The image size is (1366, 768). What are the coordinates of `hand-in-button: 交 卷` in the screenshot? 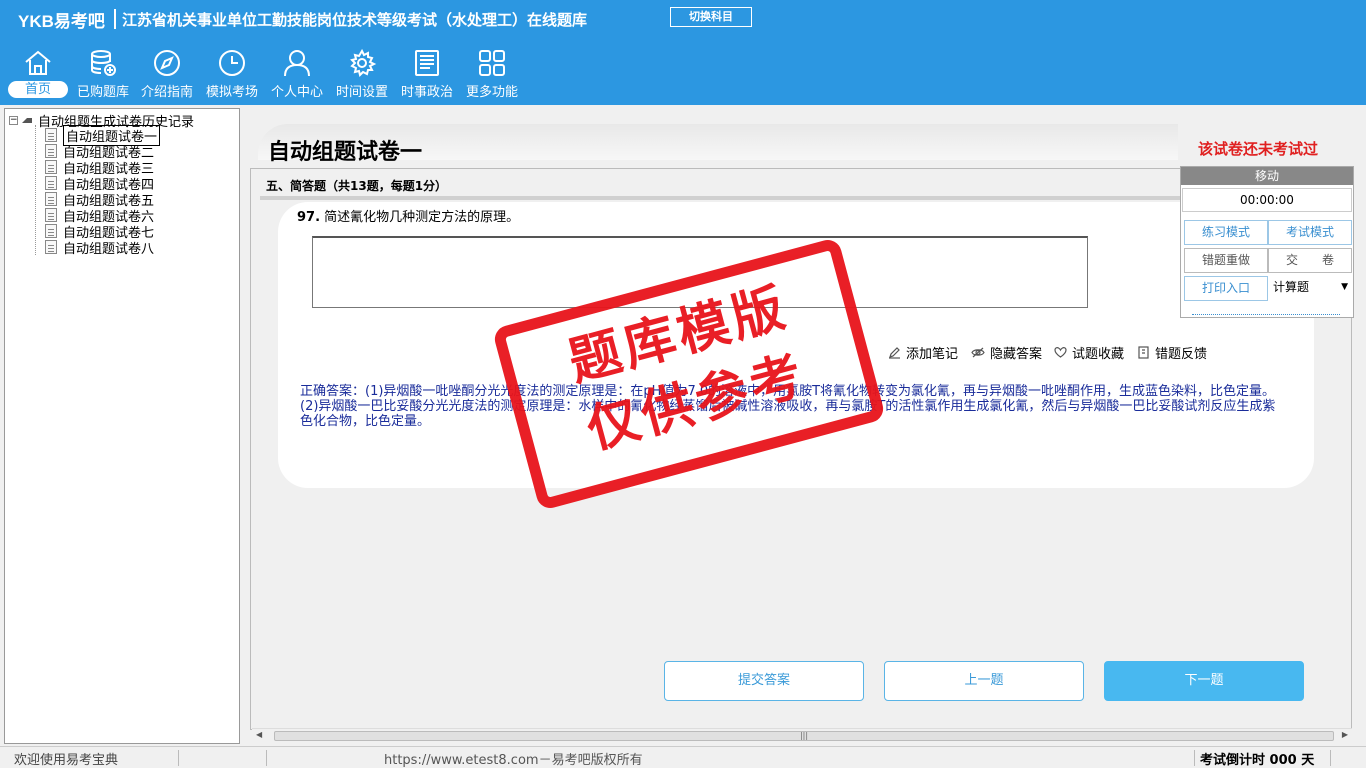 It's located at (1310, 260).